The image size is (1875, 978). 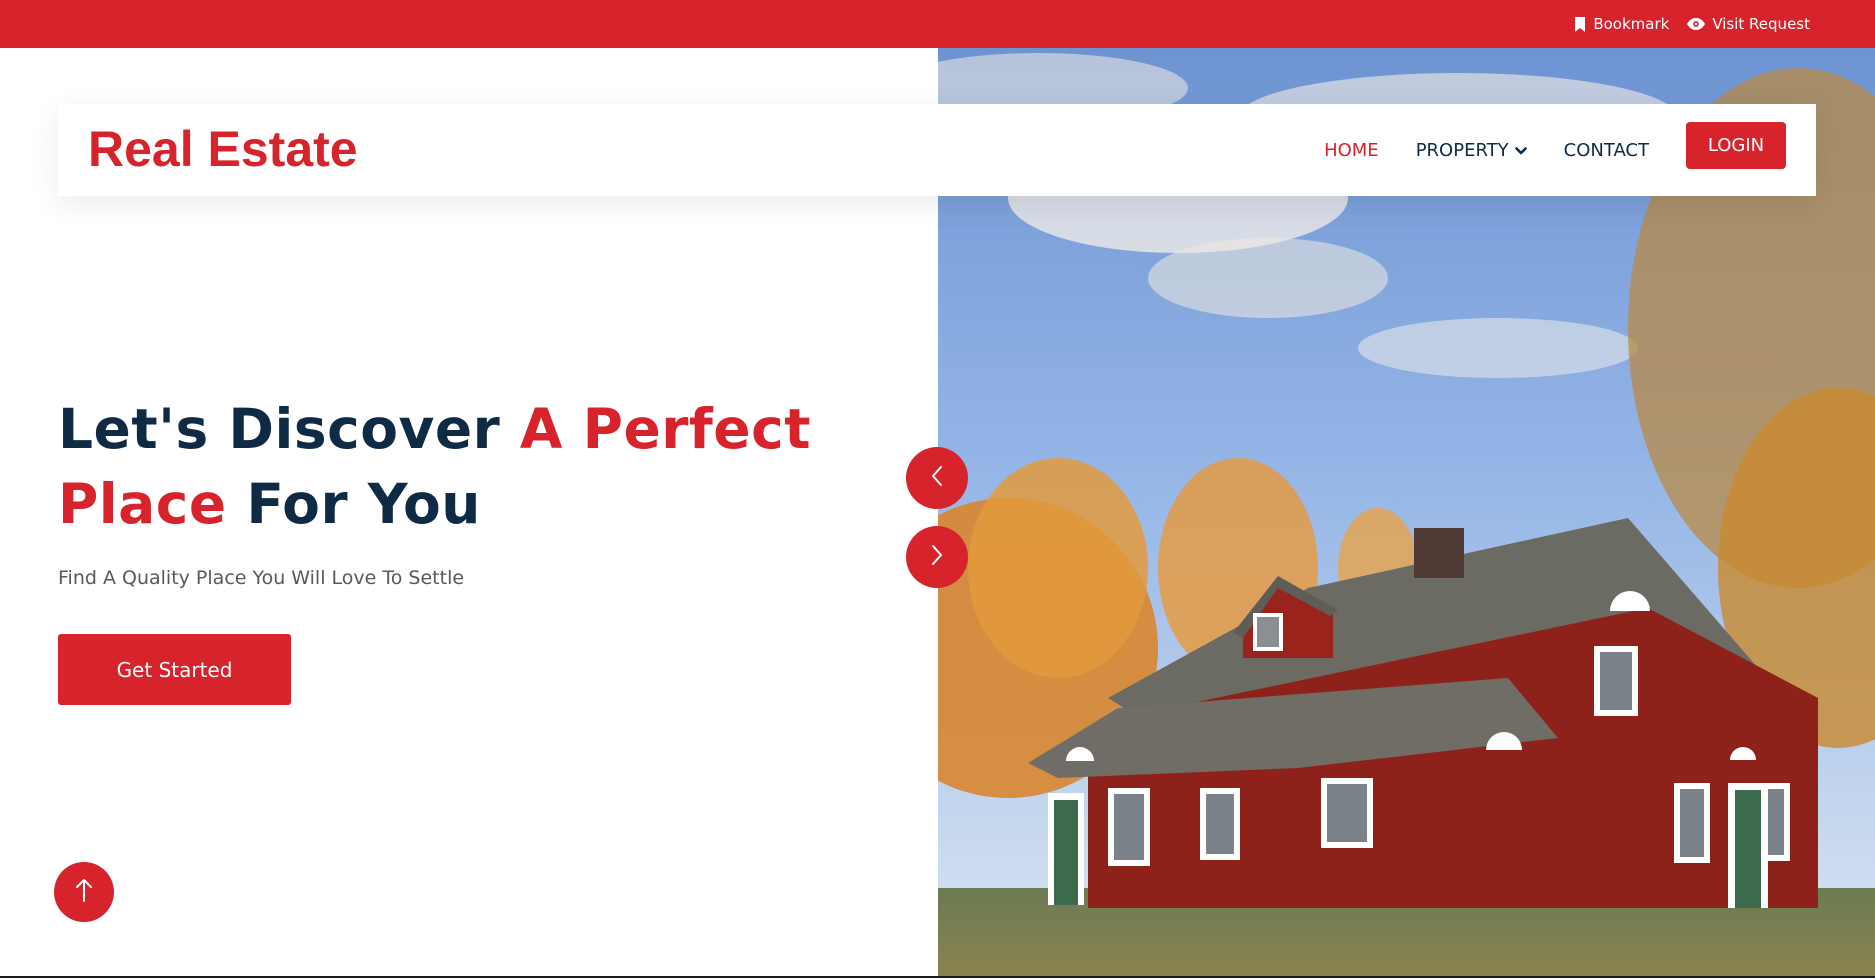 I want to click on main-navbar: Real Estate HOME PROPERTY CONTACT LOGIN, so click(x=937, y=150).